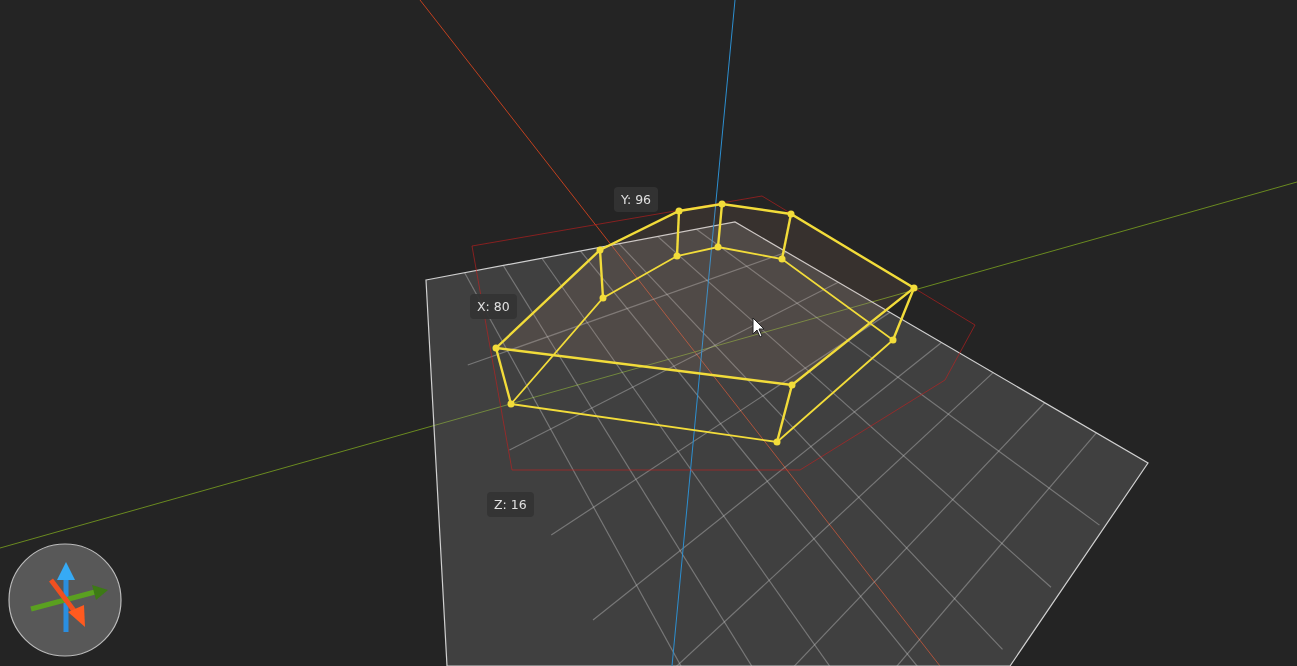 This screenshot has width=1297, height=666. What do you see at coordinates (758, 327) in the screenshot?
I see `cursor-icon` at bounding box center [758, 327].